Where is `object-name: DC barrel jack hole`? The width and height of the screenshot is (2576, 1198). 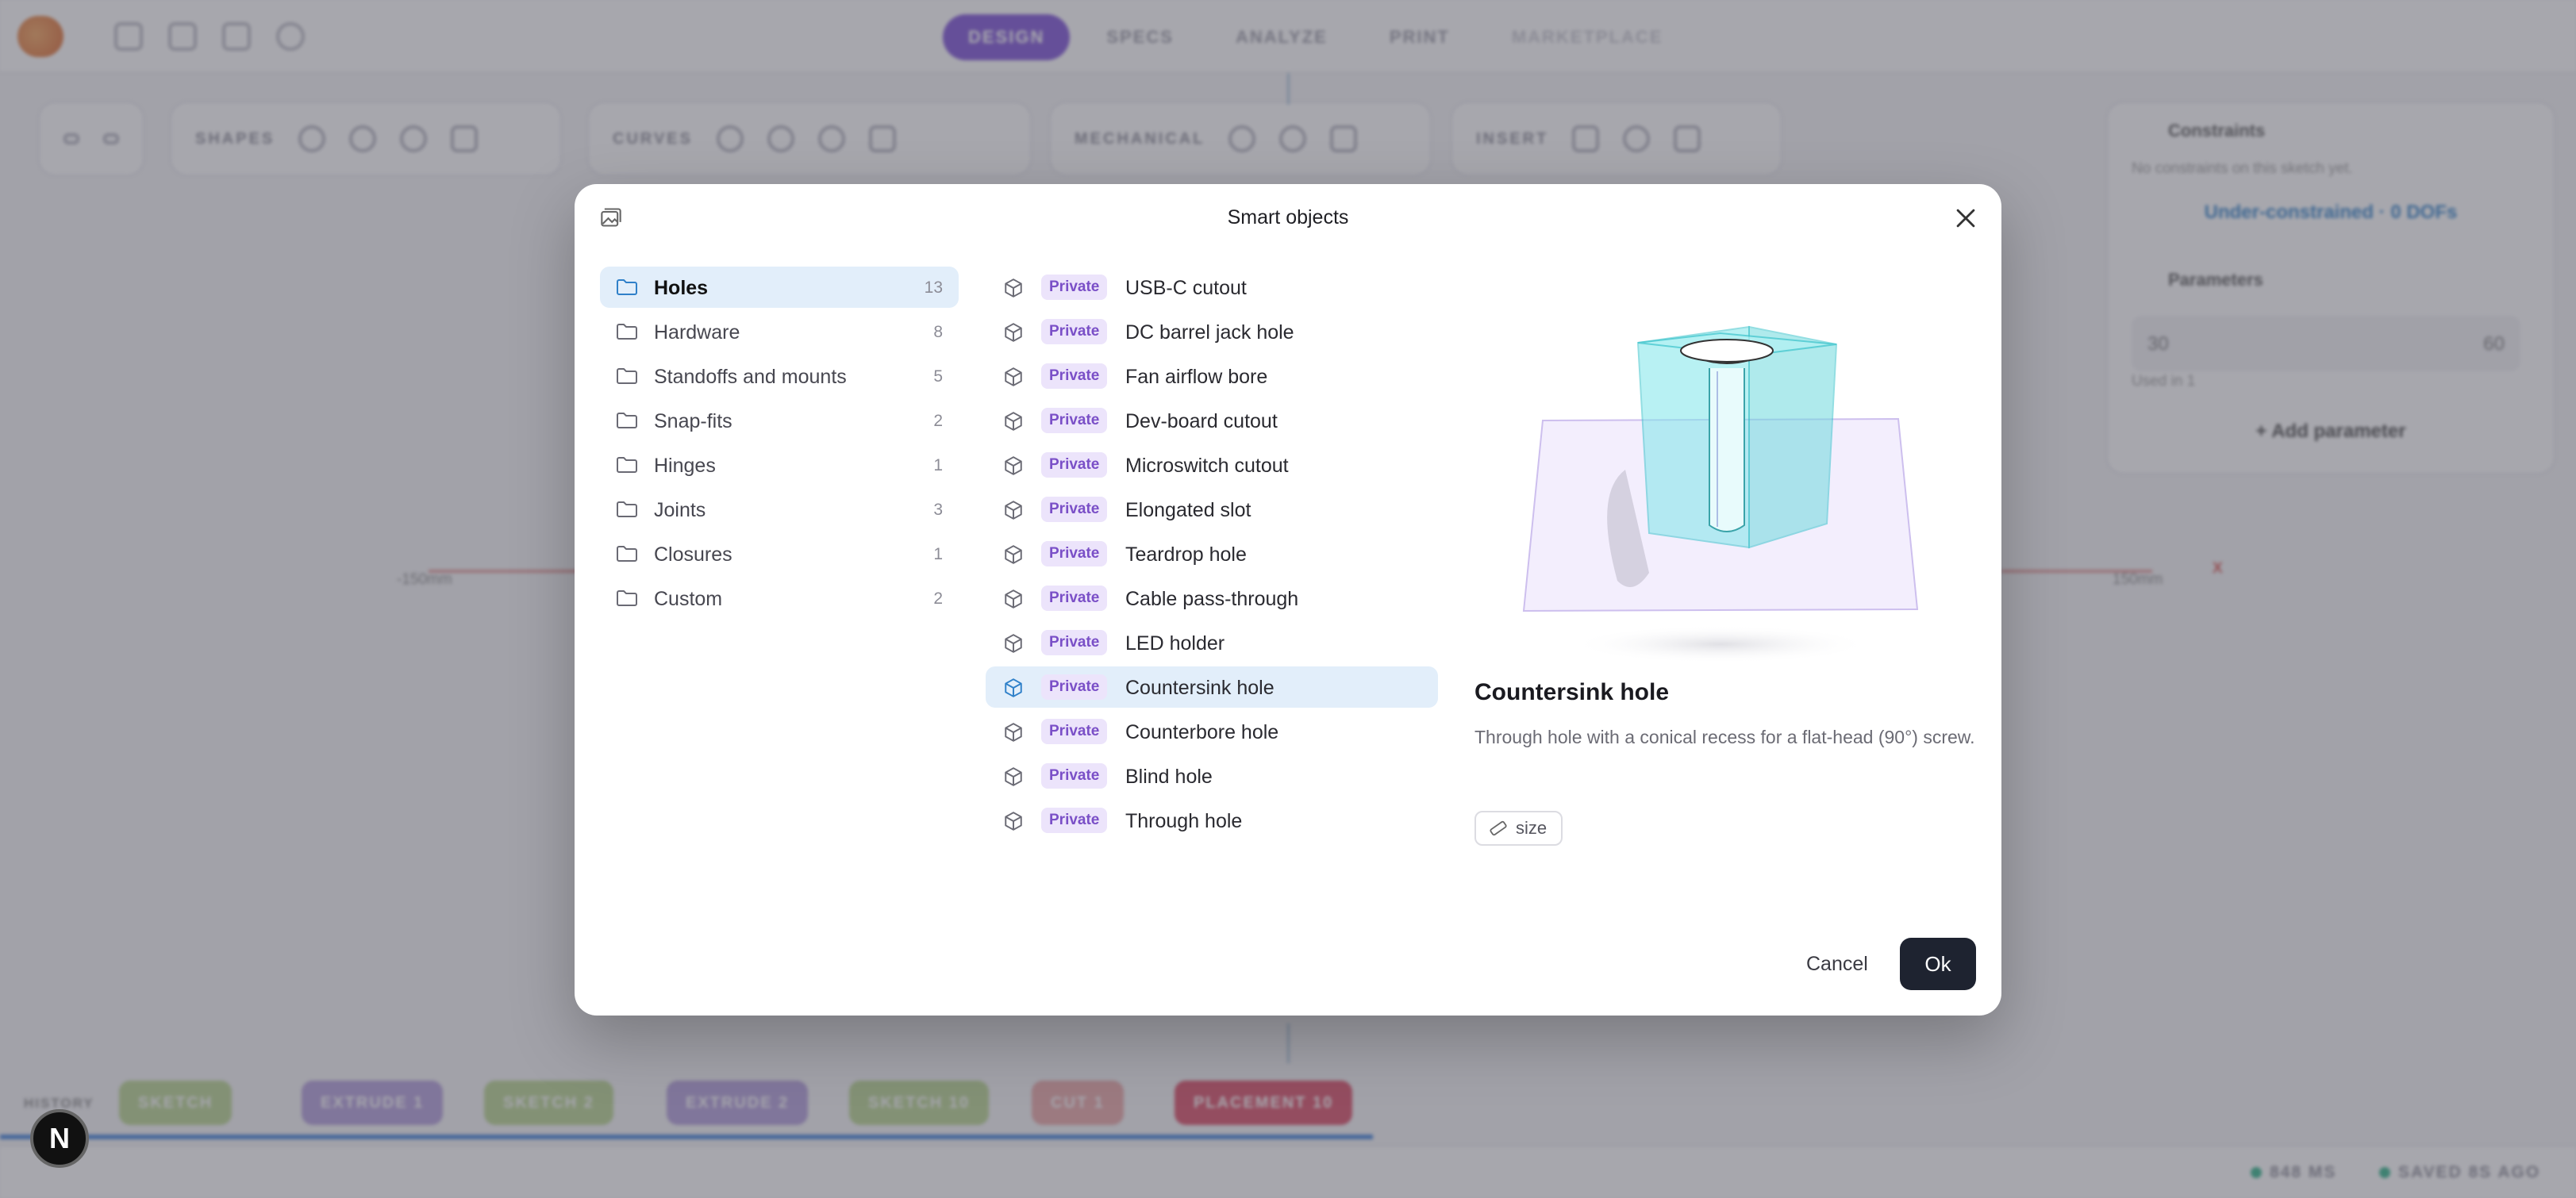 object-name: DC barrel jack hole is located at coordinates (1209, 332).